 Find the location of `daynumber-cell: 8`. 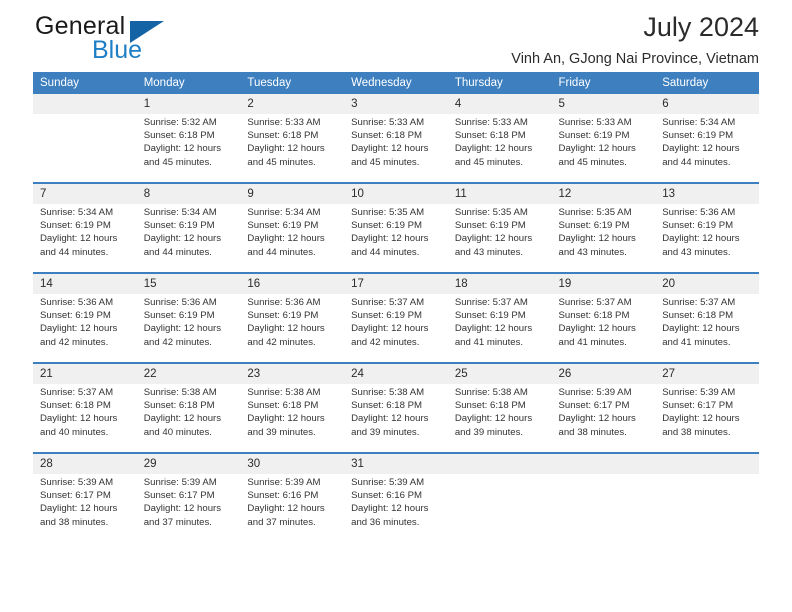

daynumber-cell: 8 is located at coordinates (188, 194).